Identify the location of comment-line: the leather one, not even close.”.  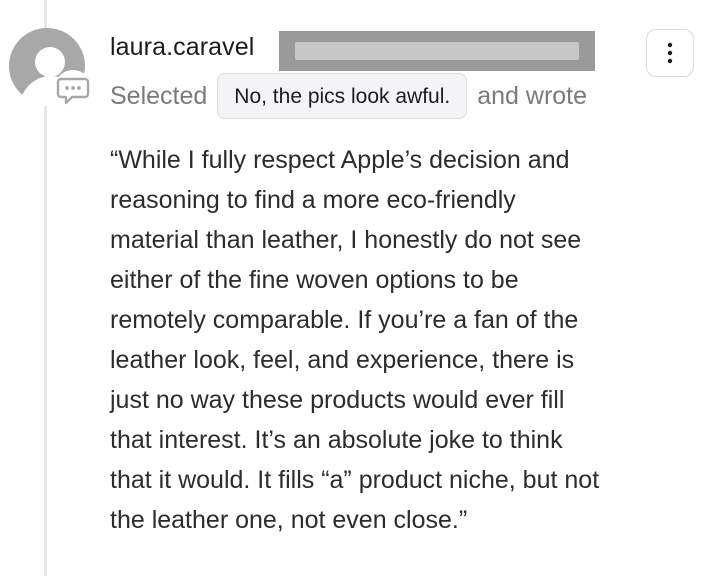
(289, 520).